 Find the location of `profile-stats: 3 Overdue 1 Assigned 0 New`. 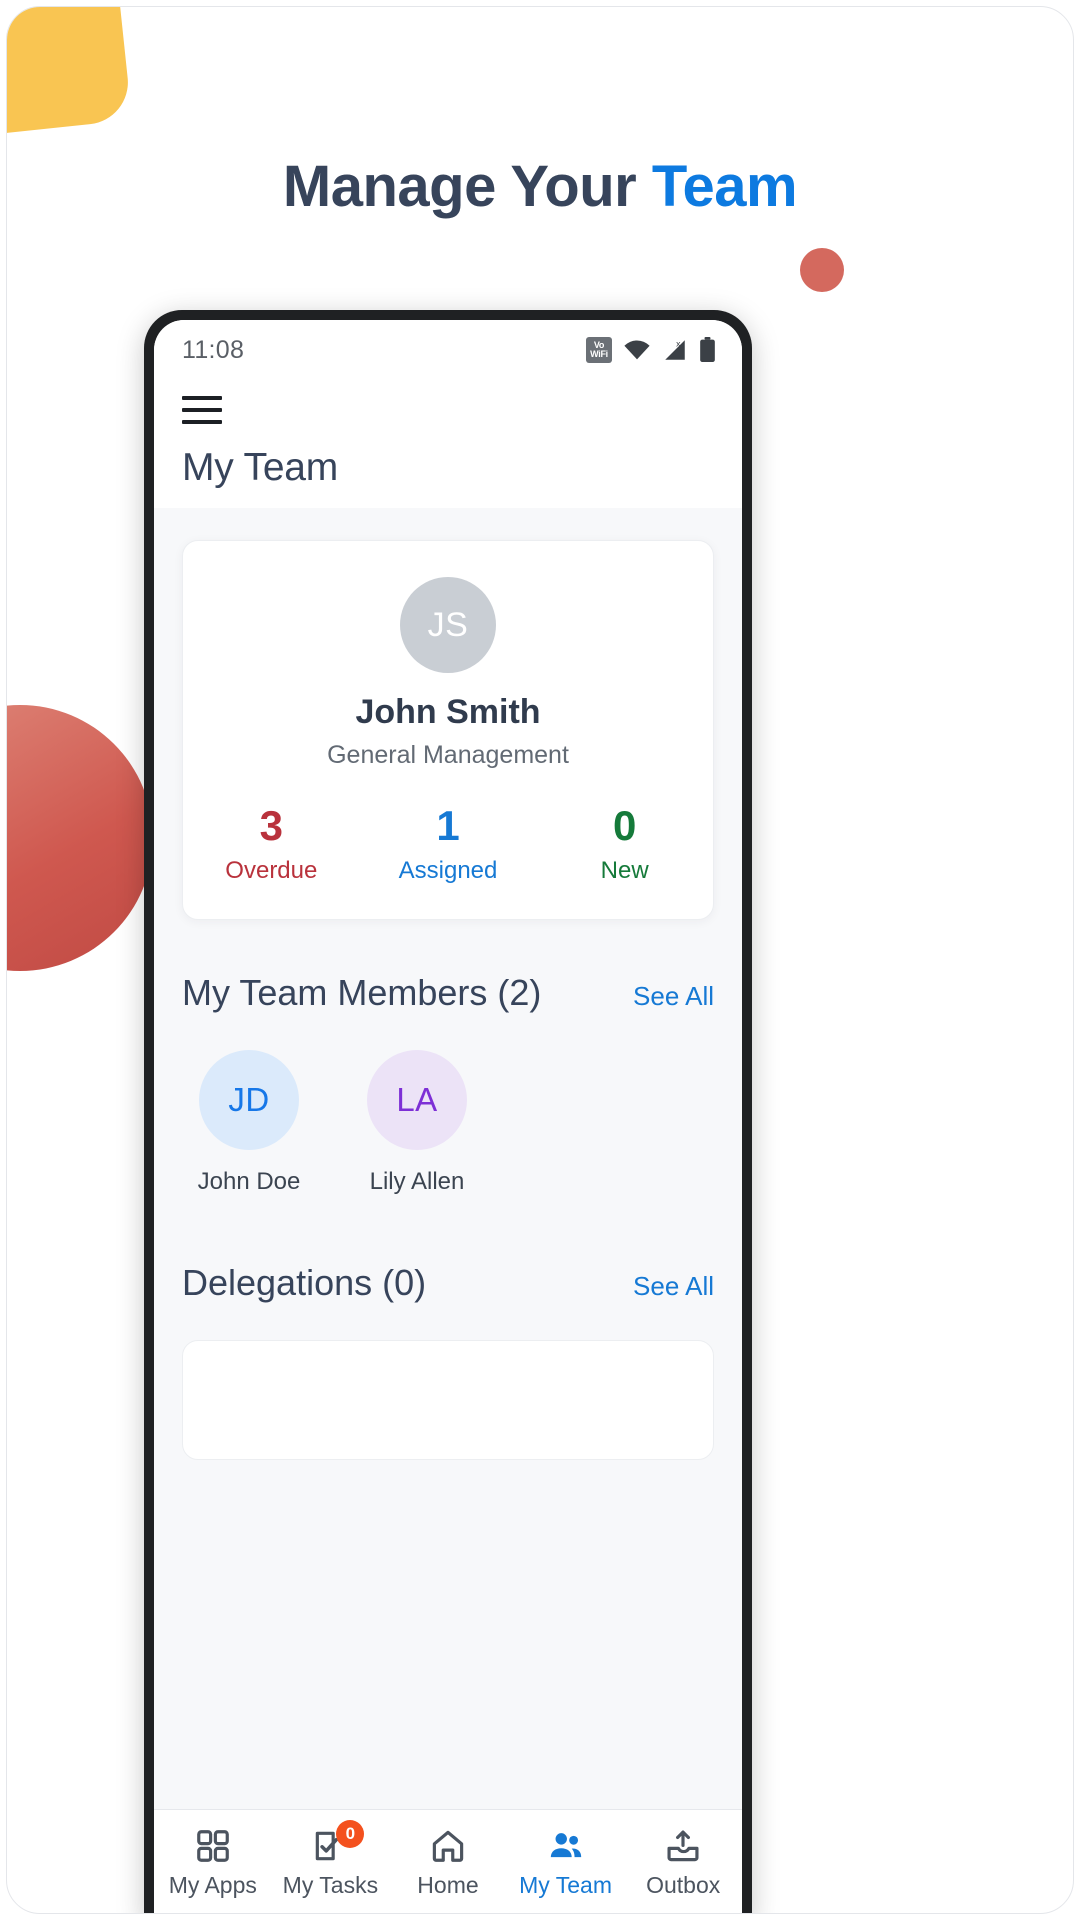

profile-stats: 3 Overdue 1 Assigned 0 New is located at coordinates (448, 843).